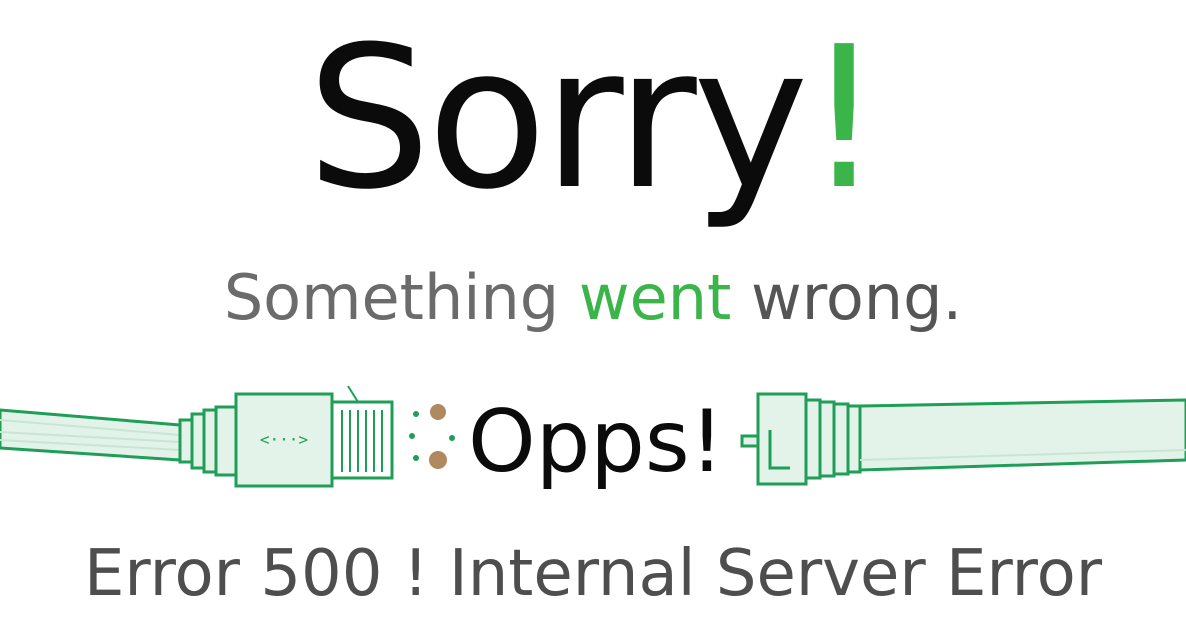 The height and width of the screenshot is (622, 1186). Describe the element at coordinates (401, 297) in the screenshot. I see `subheading-part1: Something` at that location.